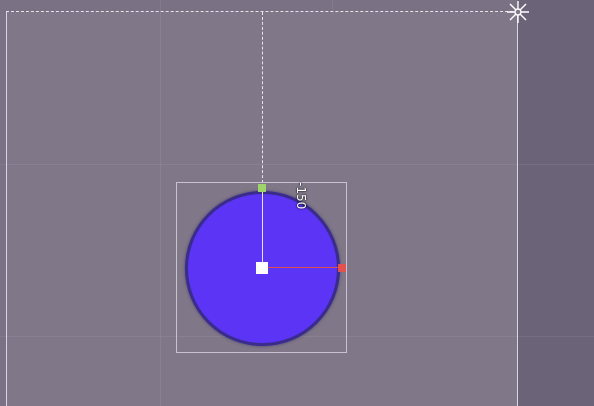 The height and width of the screenshot is (406, 594). I want to click on vertical-guide-line, so click(262, 100).